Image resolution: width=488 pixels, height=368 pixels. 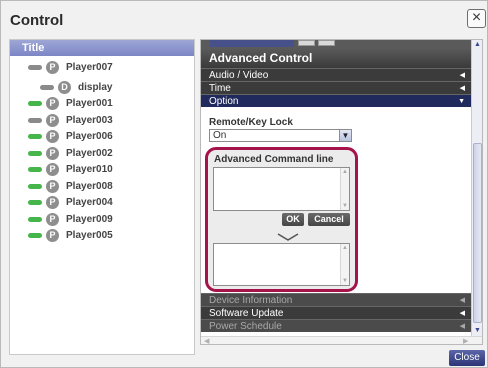 What do you see at coordinates (336, 44) in the screenshot?
I see `top-tab-strip` at bounding box center [336, 44].